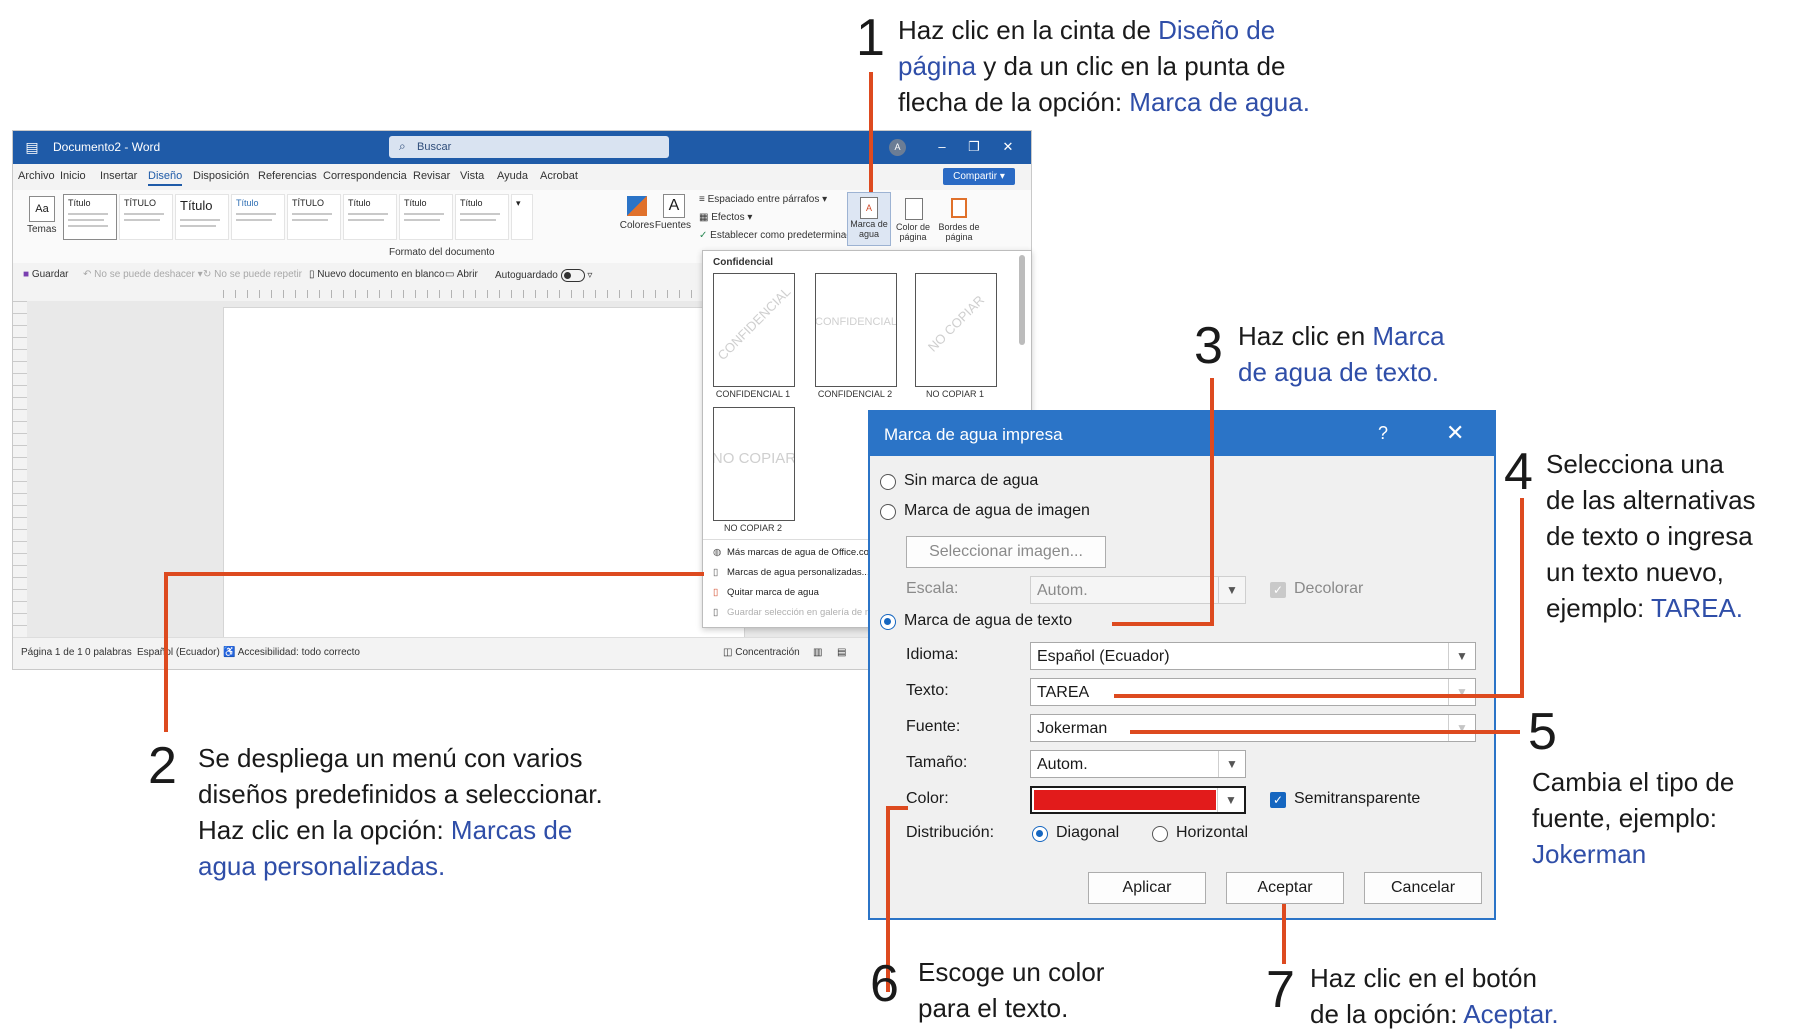 This screenshot has height=1032, width=1800. What do you see at coordinates (484, 473) in the screenshot?
I see `document-page` at bounding box center [484, 473].